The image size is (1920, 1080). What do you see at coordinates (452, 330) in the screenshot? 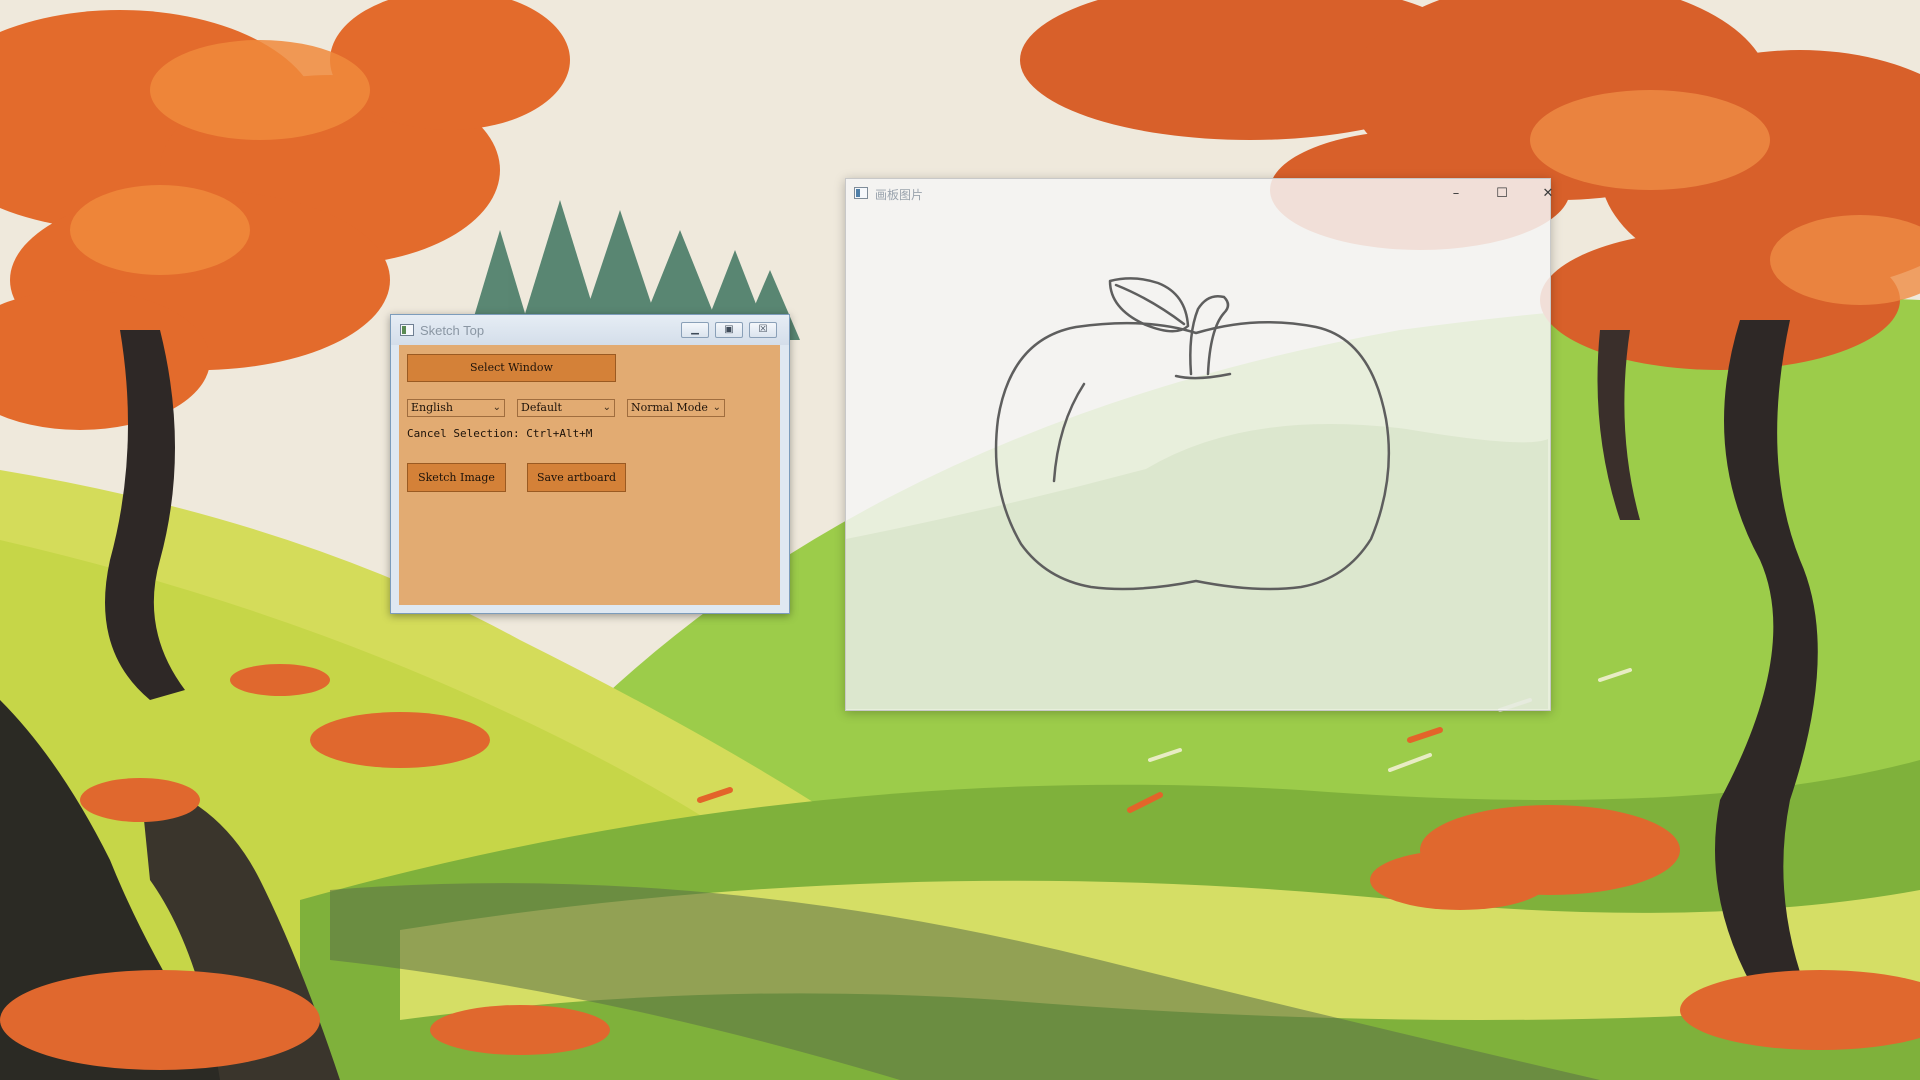
I see `window-title: Sketch Top` at bounding box center [452, 330].